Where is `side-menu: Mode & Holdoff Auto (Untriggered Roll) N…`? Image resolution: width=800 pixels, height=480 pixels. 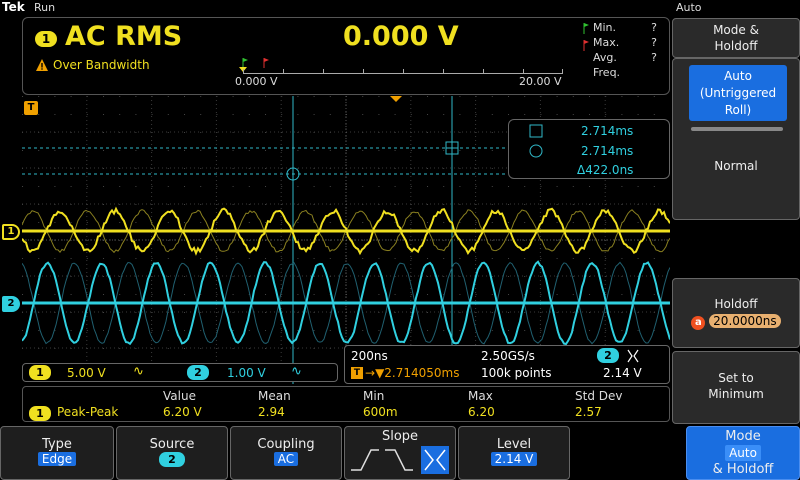
side-menu: Mode & Holdoff Auto (Untriggered Roll) N… is located at coordinates (736, 221).